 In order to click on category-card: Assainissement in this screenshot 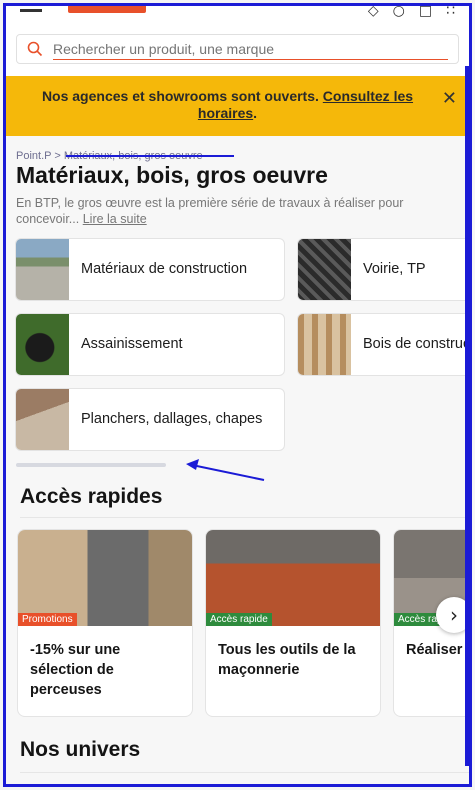, I will do `click(150, 344)`.